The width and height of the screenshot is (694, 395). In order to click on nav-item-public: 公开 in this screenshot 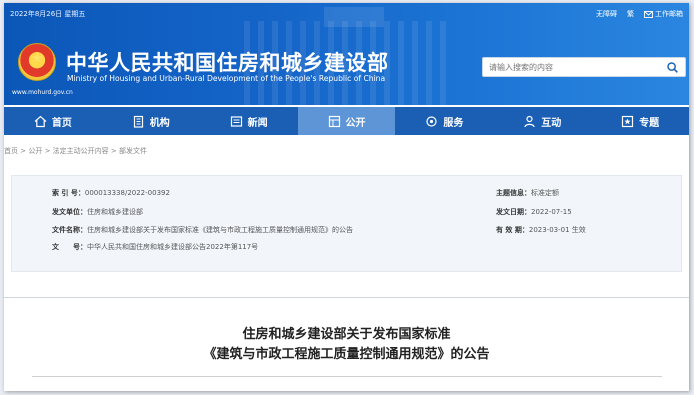, I will do `click(346, 121)`.